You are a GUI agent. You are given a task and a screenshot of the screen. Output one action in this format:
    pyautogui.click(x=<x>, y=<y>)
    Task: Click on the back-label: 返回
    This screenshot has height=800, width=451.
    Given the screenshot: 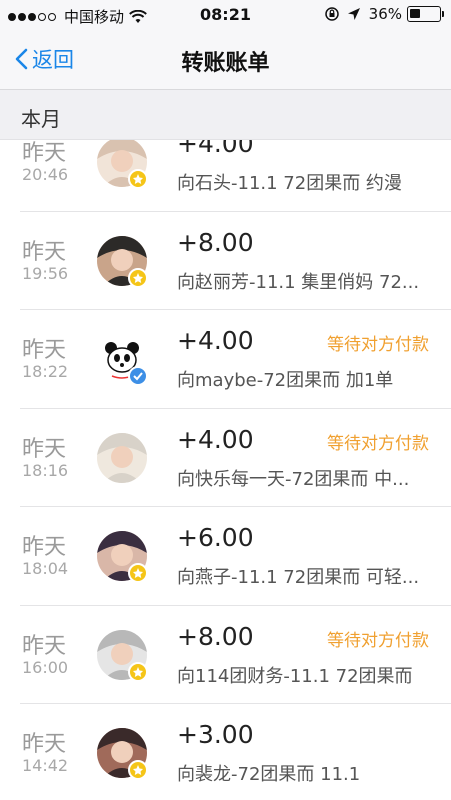 What is the action you would take?
    pyautogui.click(x=53, y=60)
    